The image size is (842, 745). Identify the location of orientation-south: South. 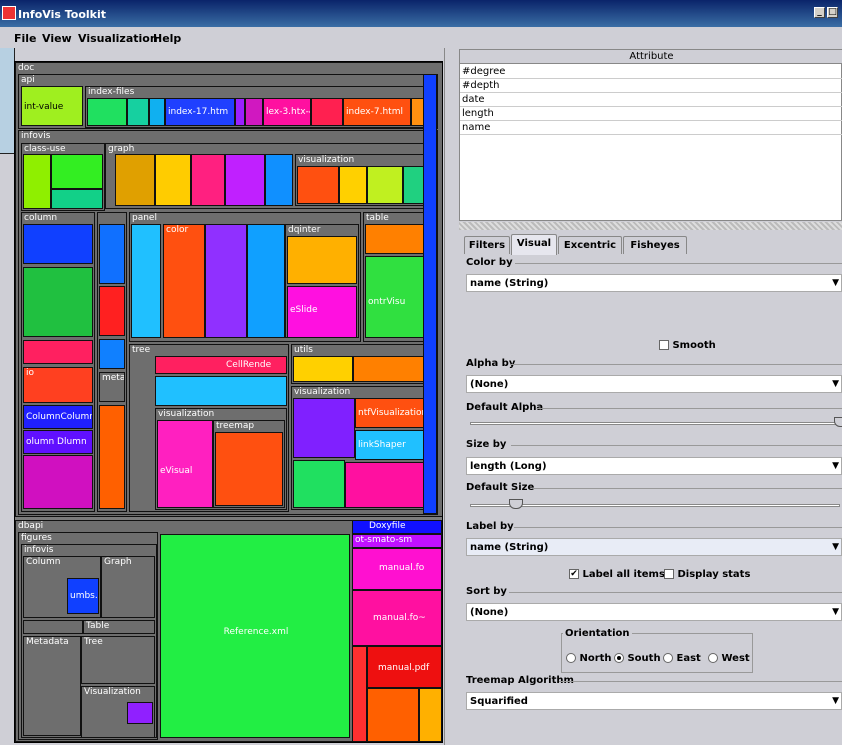
(637, 658).